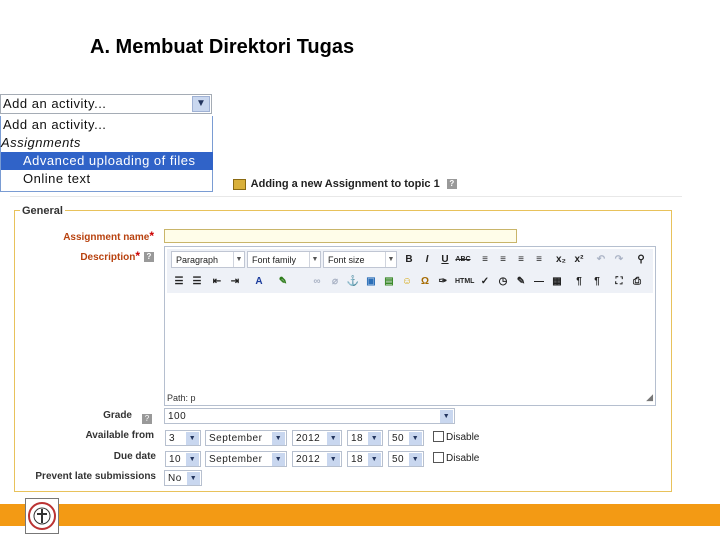 The width and height of the screenshot is (720, 540). What do you see at coordinates (353, 281) in the screenshot?
I see `anchor-icon: ⚓` at bounding box center [353, 281].